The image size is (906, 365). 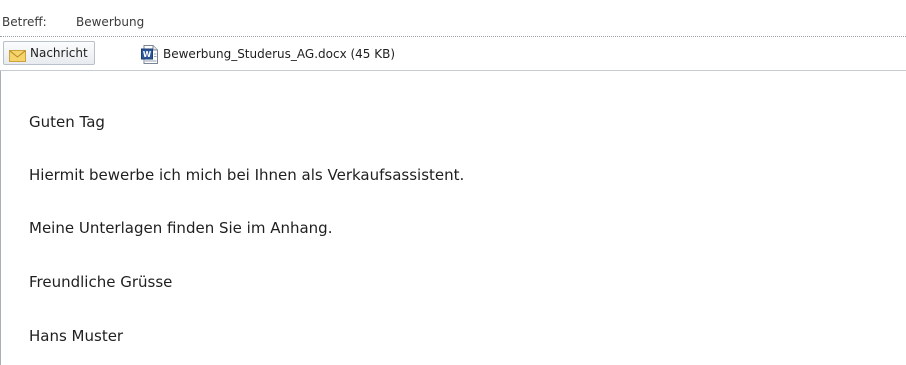 I want to click on subject-row: Betreff: Bewerbung, so click(x=453, y=17).